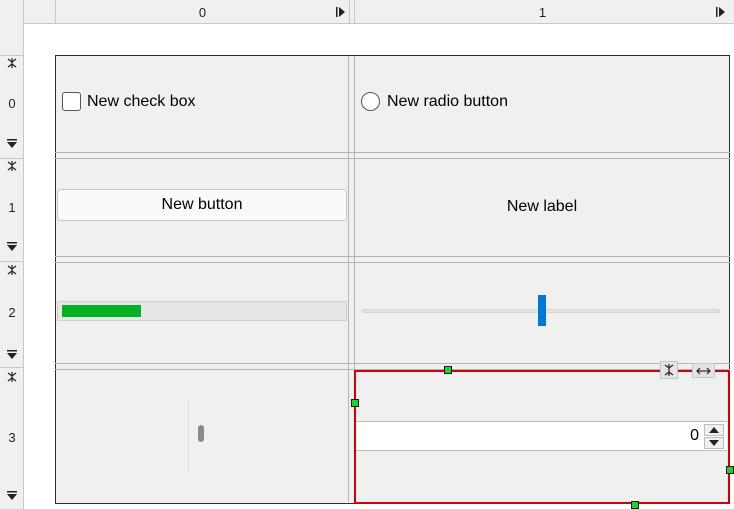 This screenshot has width=734, height=509. I want to click on resize-handle-top, so click(448, 370).